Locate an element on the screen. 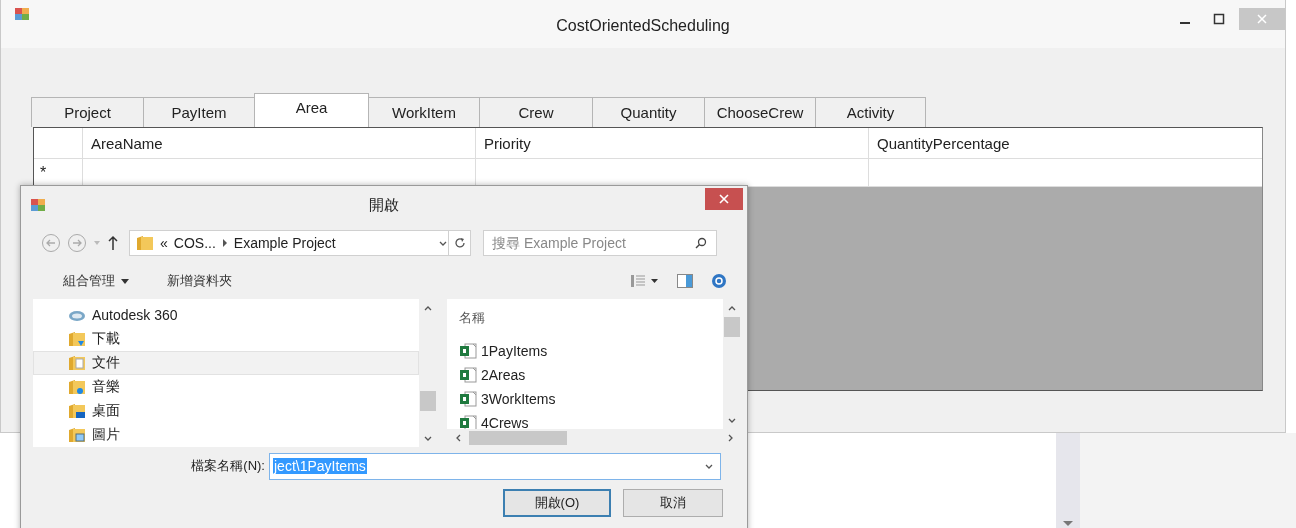  refresh-button is located at coordinates (460, 243).